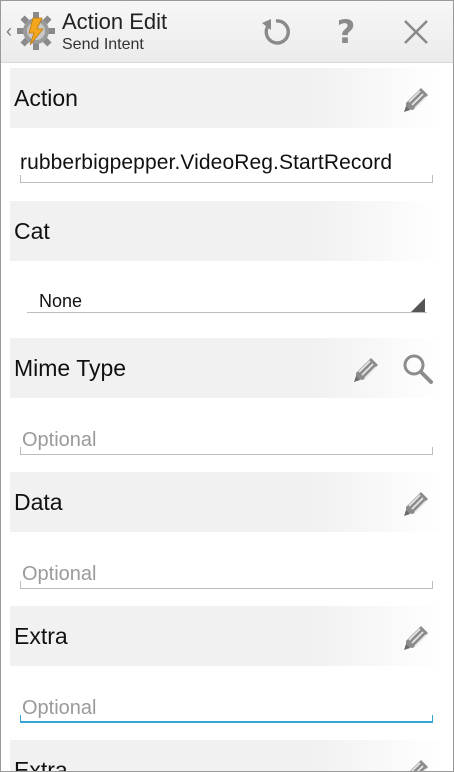 This screenshot has height=772, width=454. I want to click on section-action: Action, so click(227, 98).